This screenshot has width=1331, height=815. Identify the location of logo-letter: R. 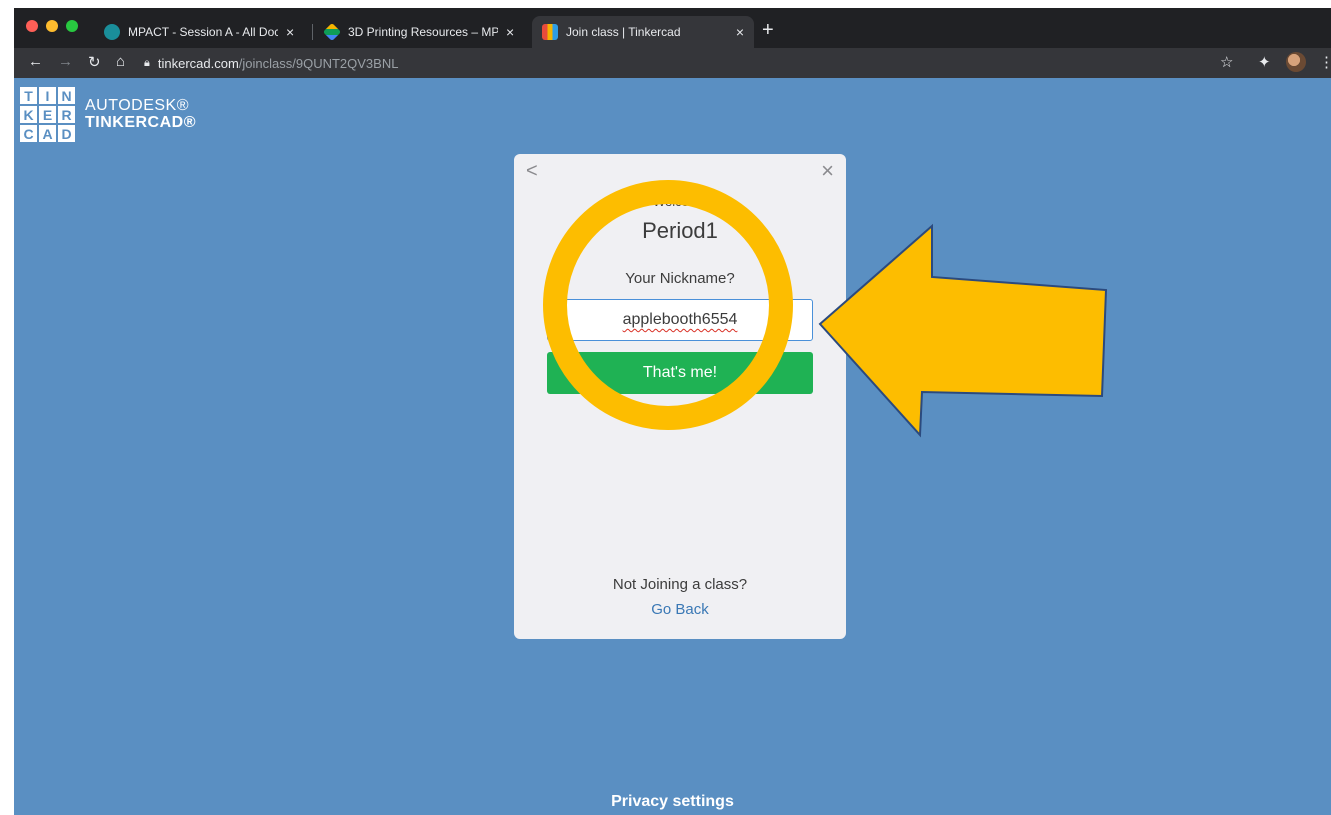
(66, 114).